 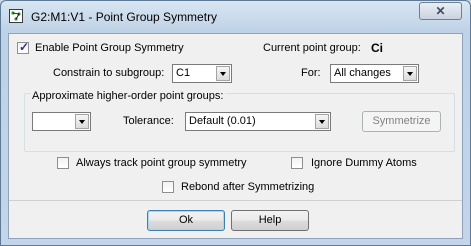 I want to click on for-select: All changes, so click(x=374, y=73).